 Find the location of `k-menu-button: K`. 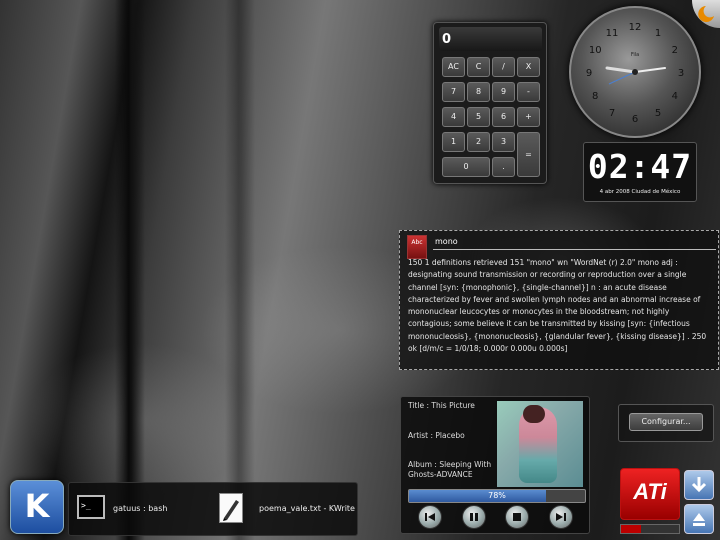

k-menu-button: K is located at coordinates (37, 507).